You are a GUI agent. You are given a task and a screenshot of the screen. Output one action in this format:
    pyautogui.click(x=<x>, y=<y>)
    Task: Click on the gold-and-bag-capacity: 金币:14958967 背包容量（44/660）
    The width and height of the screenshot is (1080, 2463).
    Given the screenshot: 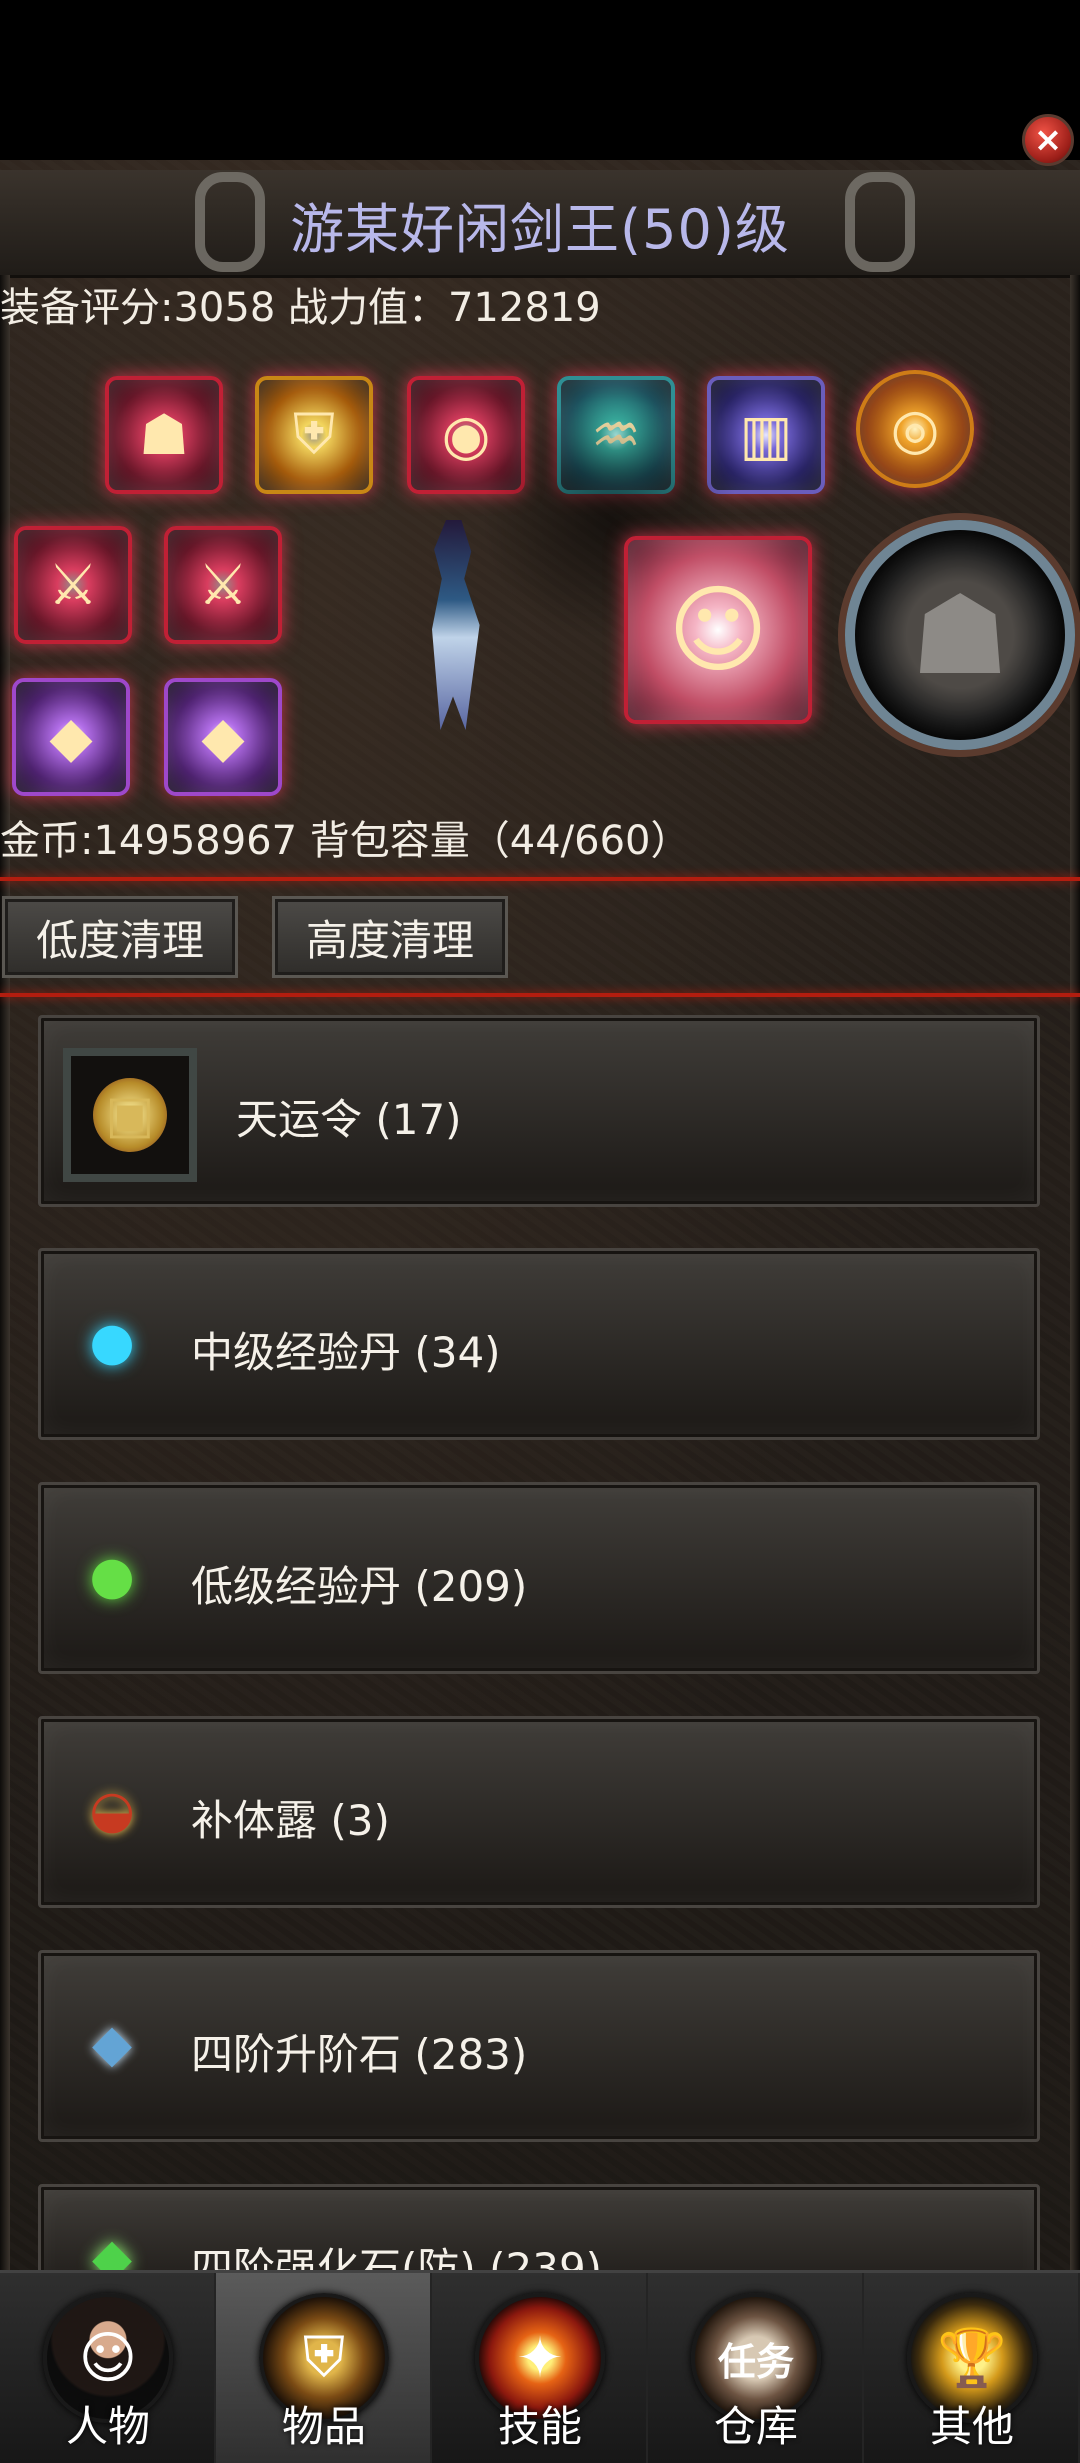 What is the action you would take?
    pyautogui.click(x=345, y=841)
    